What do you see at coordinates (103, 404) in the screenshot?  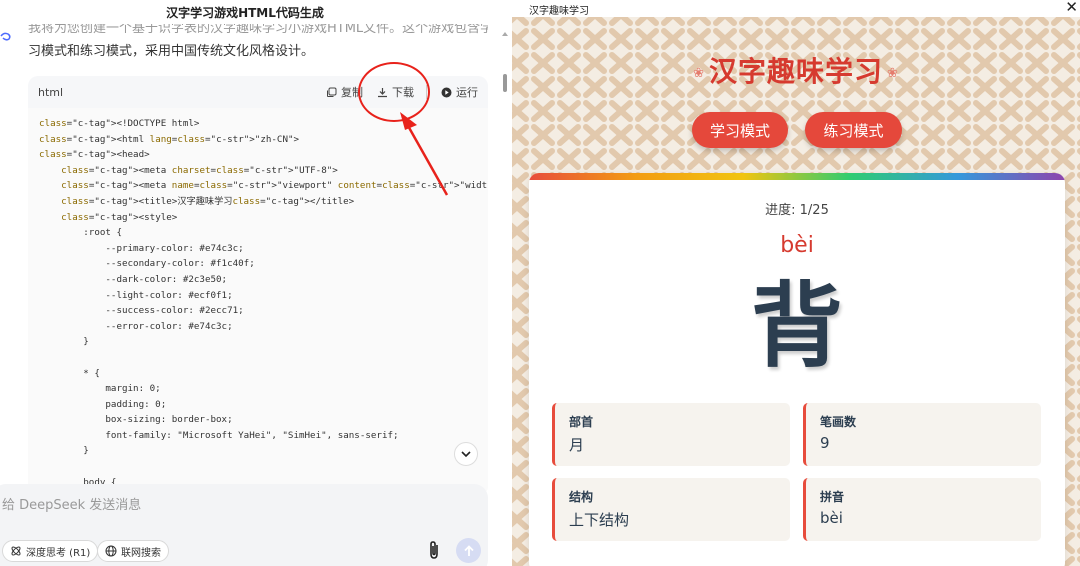 I see `code-line: padding: 0;` at bounding box center [103, 404].